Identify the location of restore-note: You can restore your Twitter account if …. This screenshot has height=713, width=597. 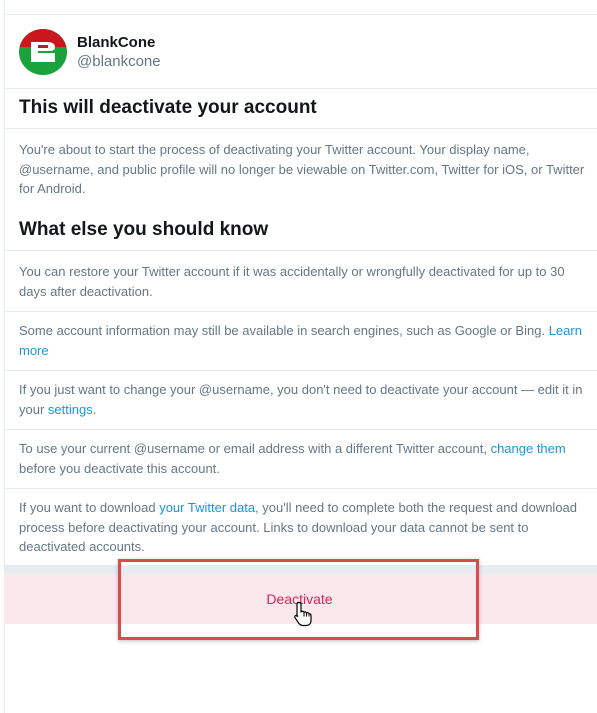
(292, 281).